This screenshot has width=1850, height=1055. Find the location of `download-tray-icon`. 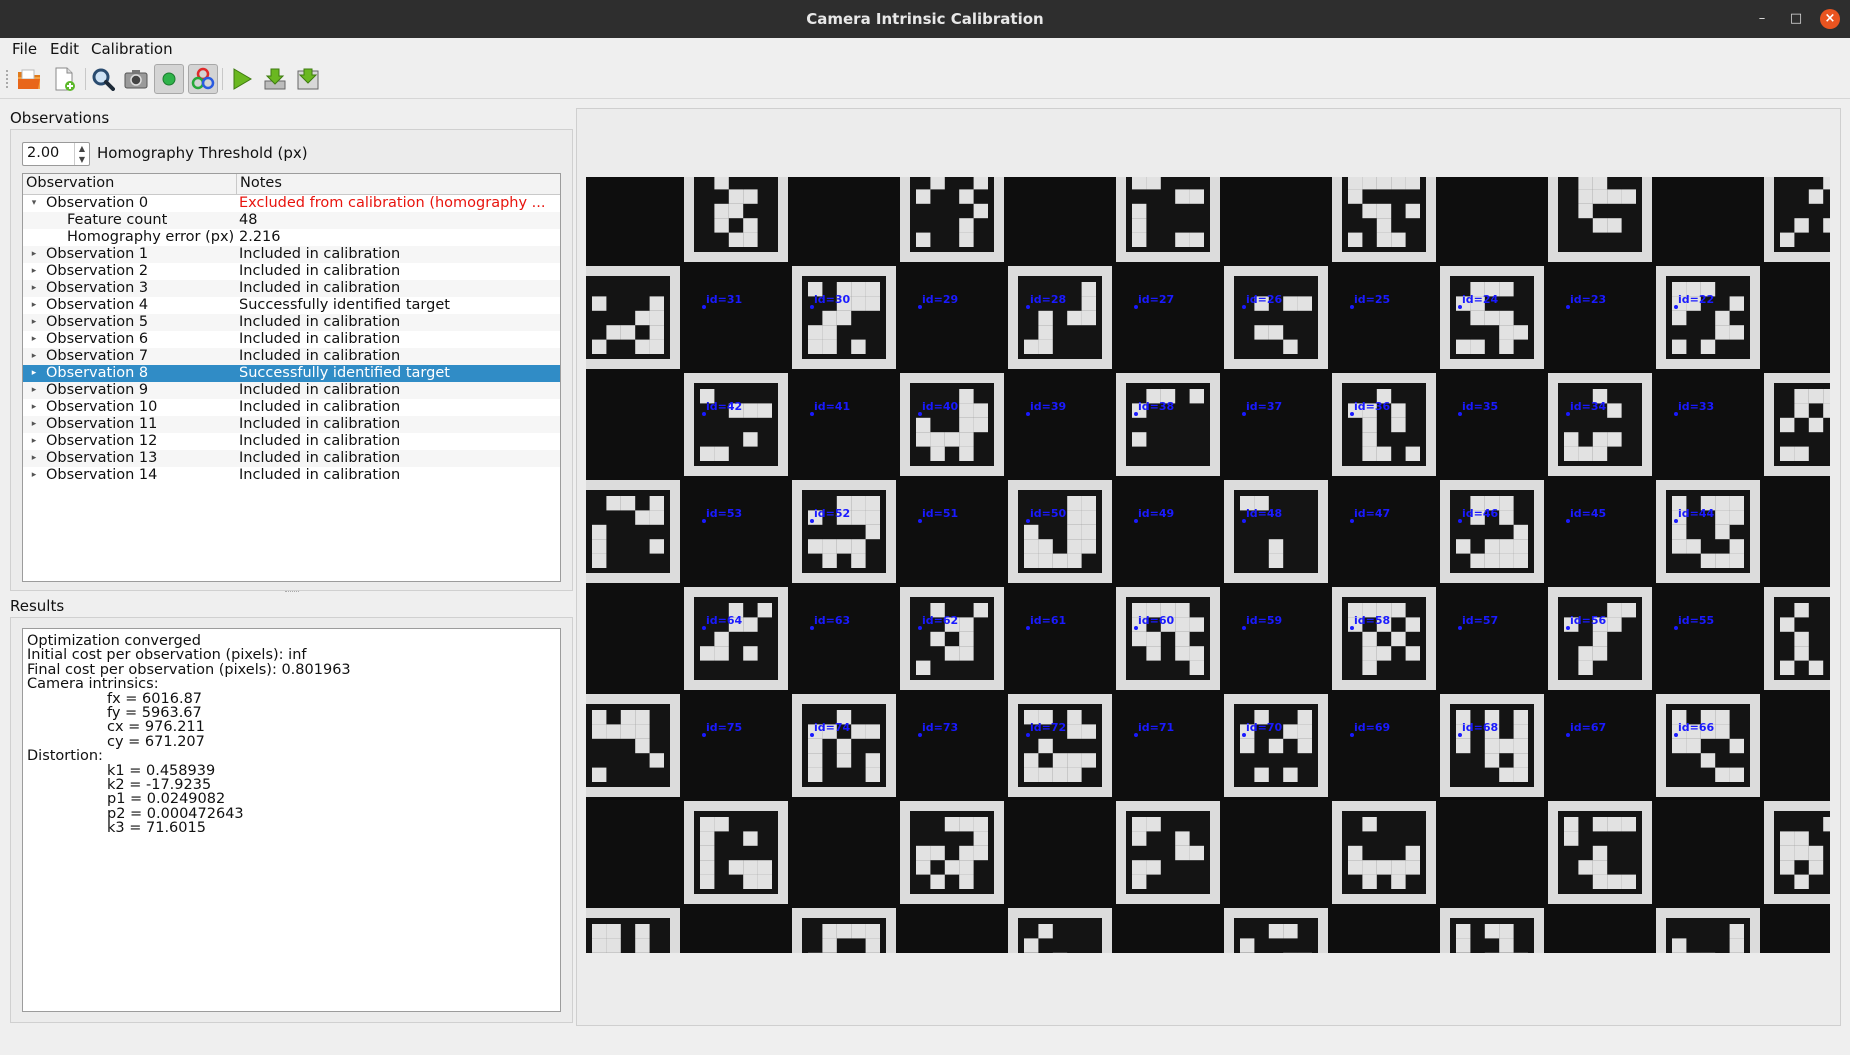

download-tray-icon is located at coordinates (308, 79).